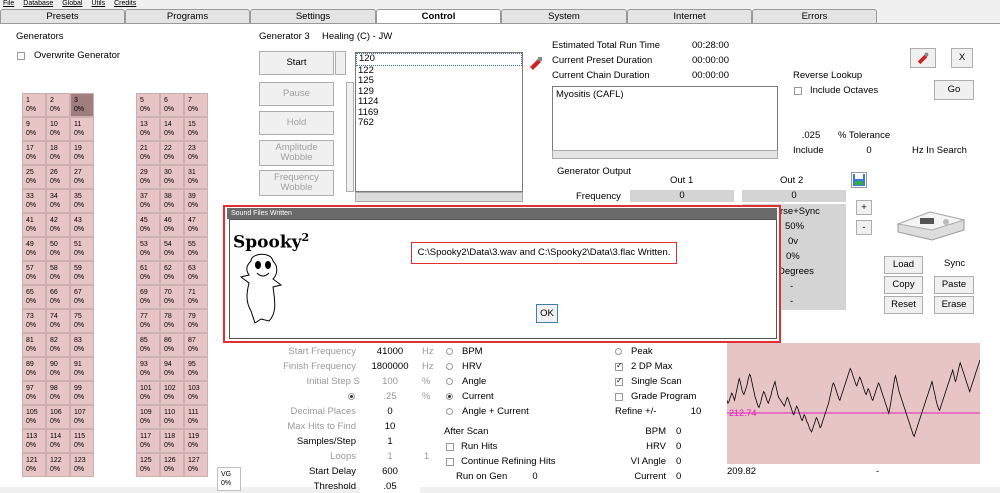 The height and width of the screenshot is (493, 1000). Describe the element at coordinates (34, 201) in the screenshot. I see `generator-cell-33: 33 0%` at that location.